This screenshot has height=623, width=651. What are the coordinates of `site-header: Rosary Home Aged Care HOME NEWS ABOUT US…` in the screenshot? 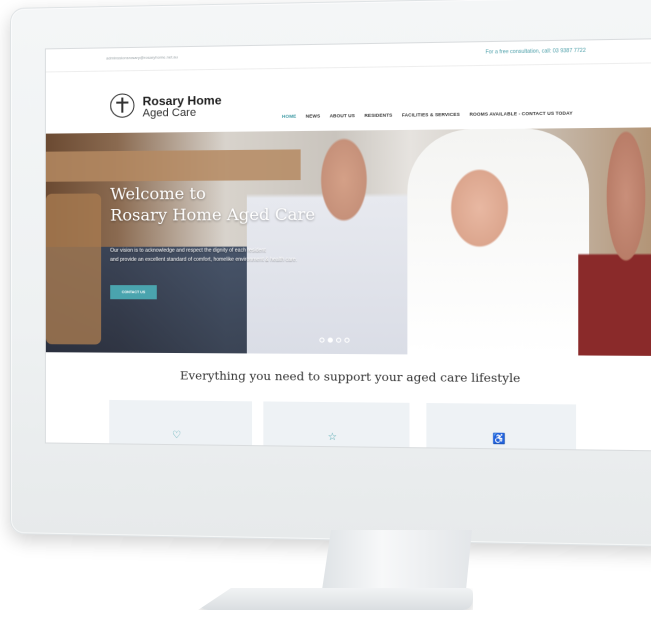 It's located at (348, 97).